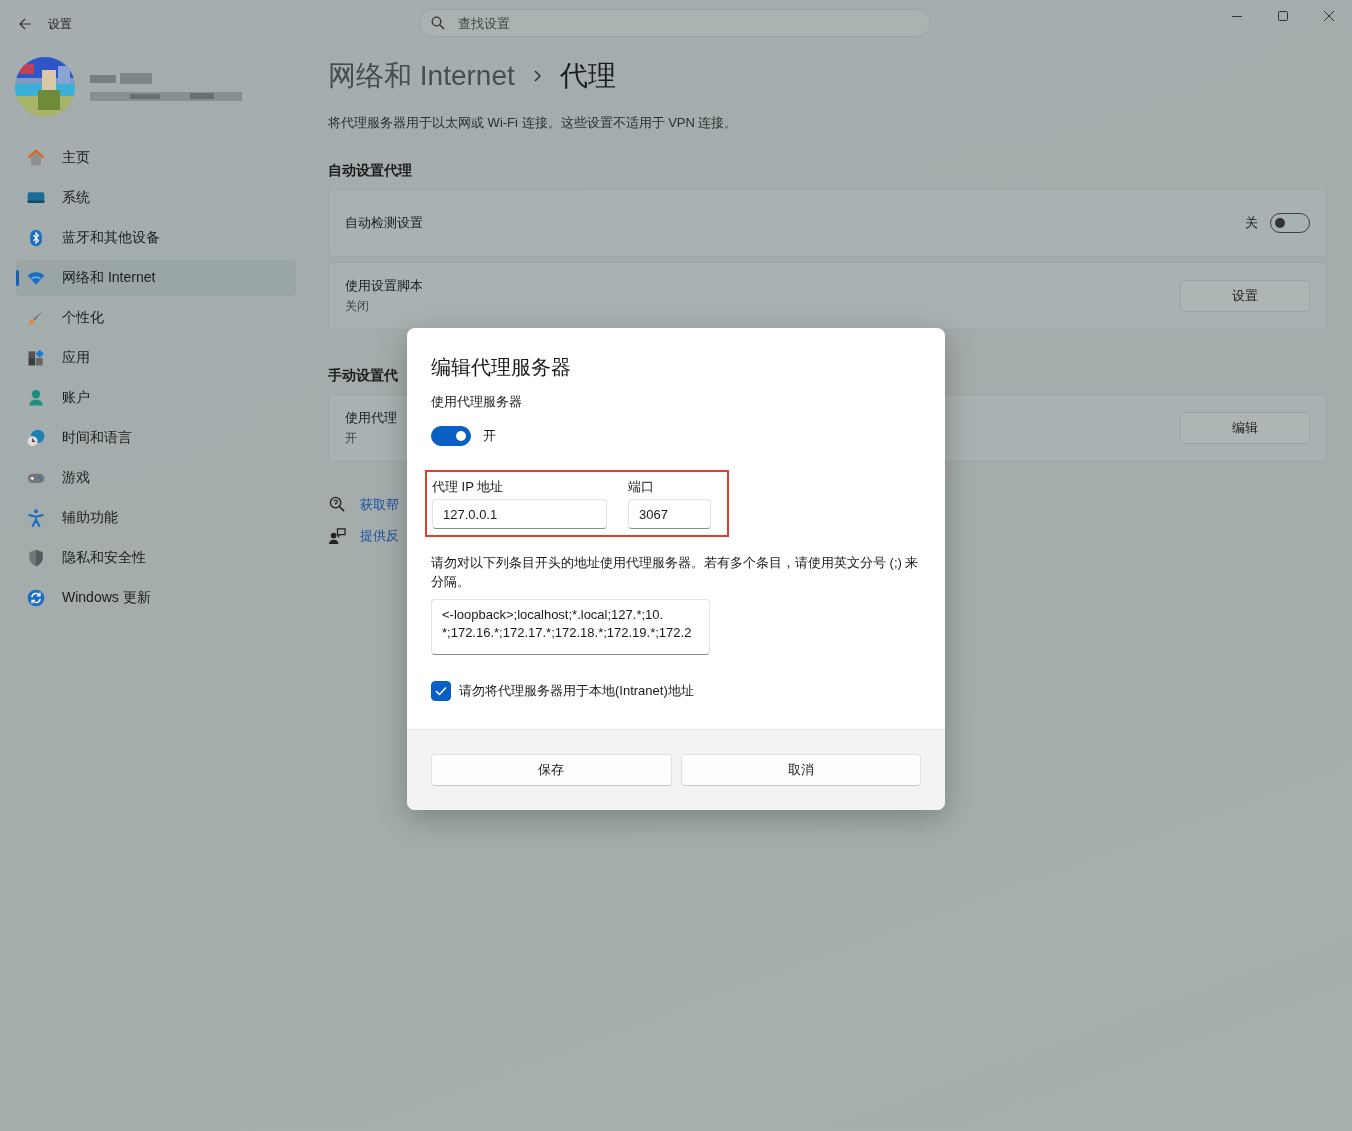 The width and height of the screenshot is (1352, 1131). What do you see at coordinates (438, 23) in the screenshot?
I see `search-icon` at bounding box center [438, 23].